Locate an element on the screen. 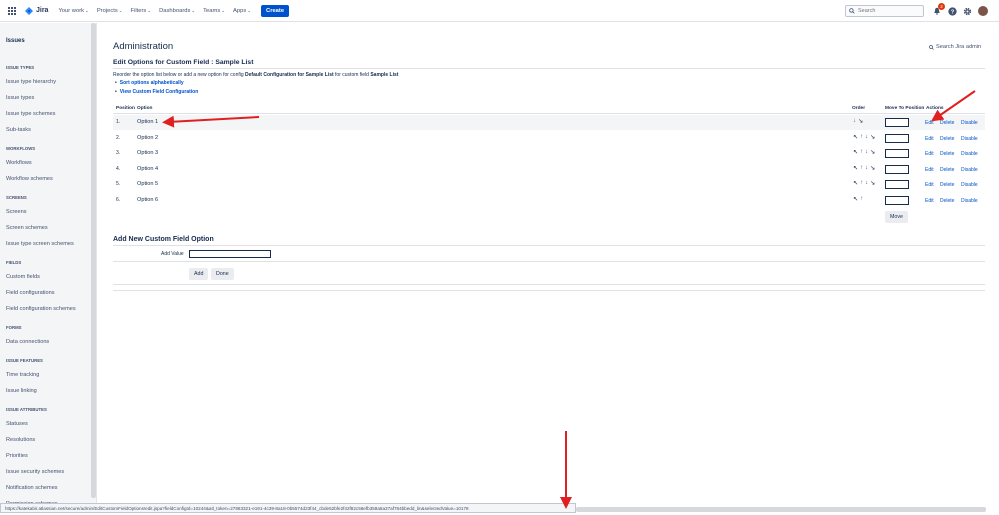 The height and width of the screenshot is (515, 999). horizontal-scrollbar is located at coordinates (781, 509).